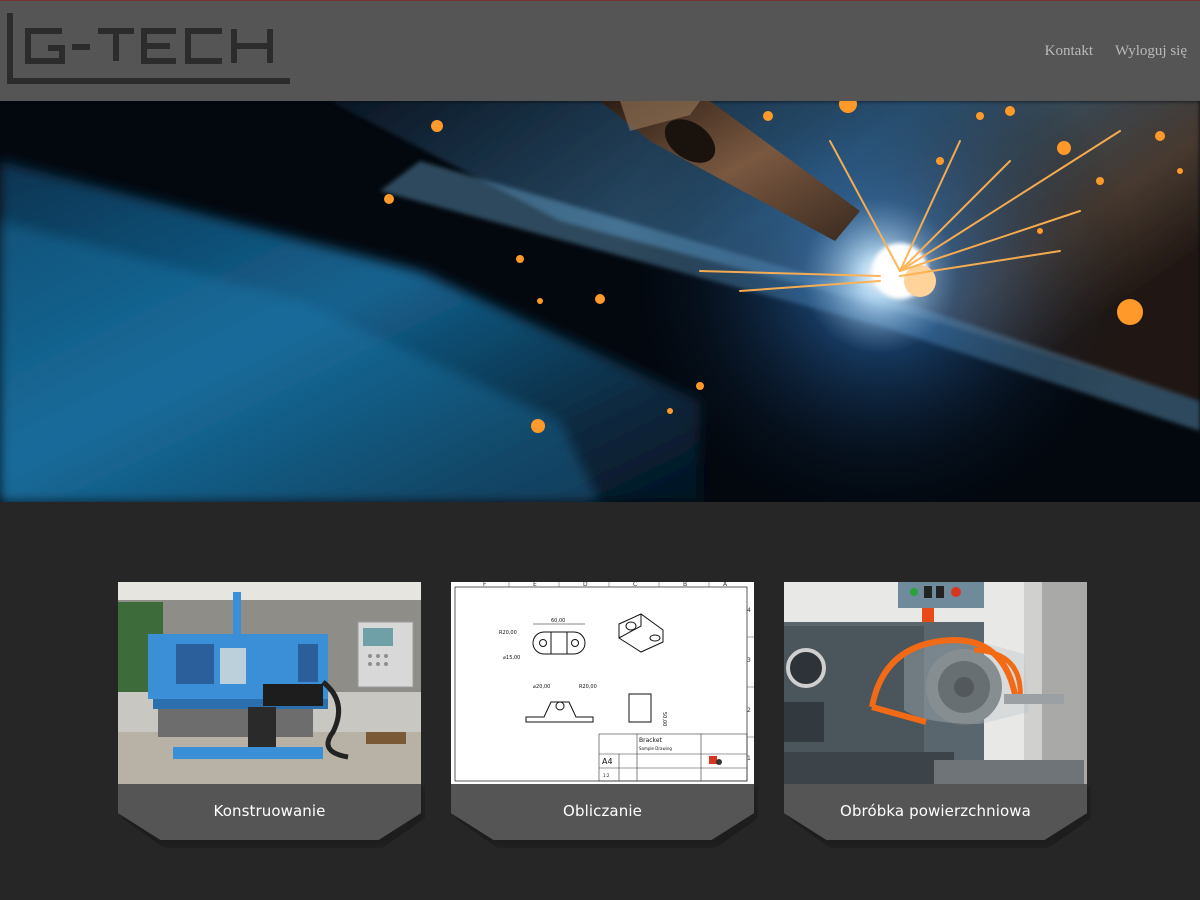 Image resolution: width=1200 pixels, height=900 pixels. Describe the element at coordinates (558, 621) in the screenshot. I see `dim-label: 60,00` at that location.